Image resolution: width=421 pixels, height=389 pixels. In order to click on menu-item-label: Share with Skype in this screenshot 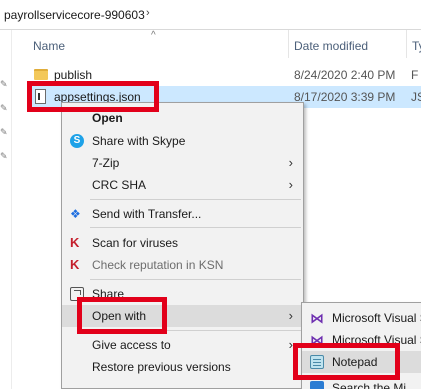, I will do `click(139, 141)`.